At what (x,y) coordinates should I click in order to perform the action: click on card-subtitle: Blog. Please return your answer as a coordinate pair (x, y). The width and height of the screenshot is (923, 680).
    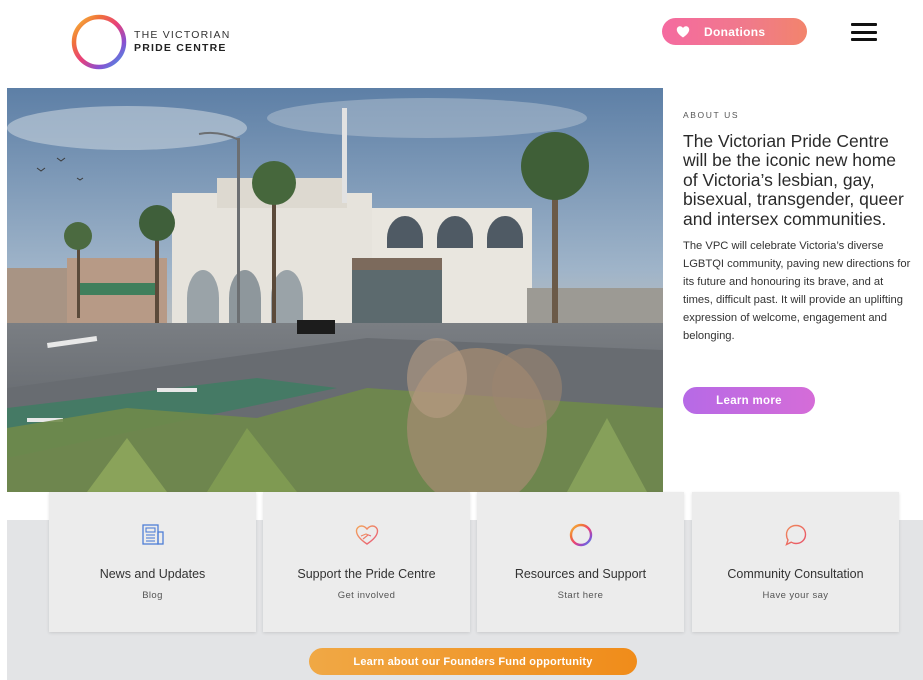
    Looking at the image, I should click on (152, 595).